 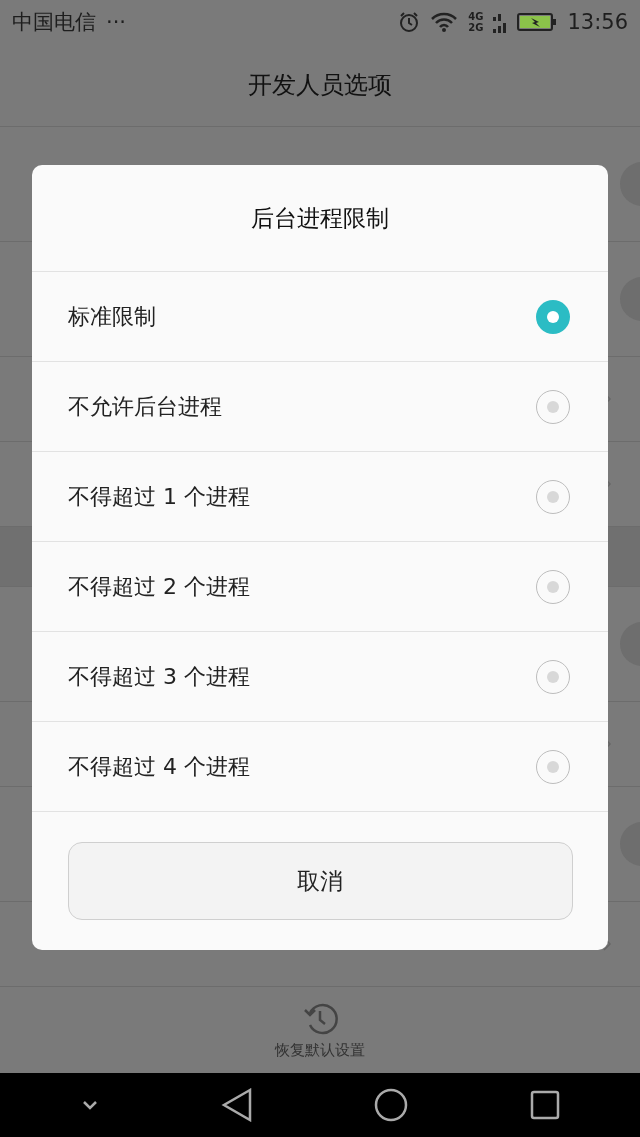 I want to click on option-row: 不得超过 2 个进程, so click(x=320, y=587).